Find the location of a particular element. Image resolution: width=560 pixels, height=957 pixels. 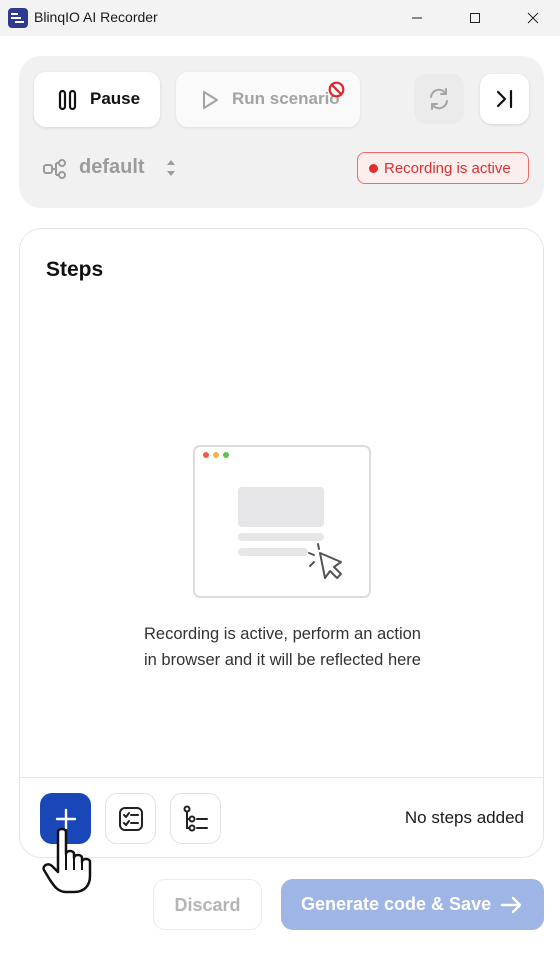

list-tree-icon is located at coordinates (195, 818).